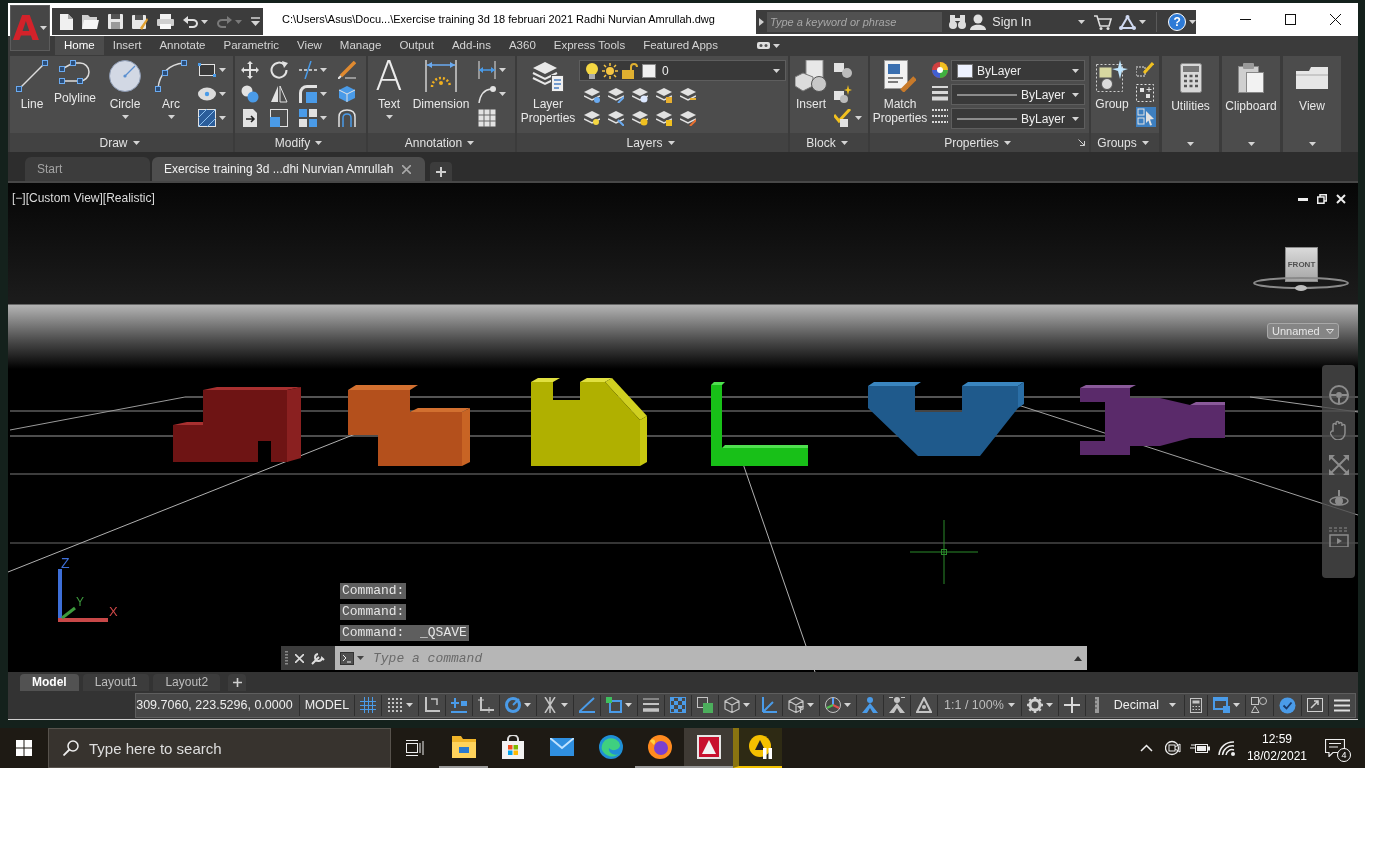 This screenshot has width=1396, height=867. I want to click on panel-title-button: Draw, so click(119, 142).